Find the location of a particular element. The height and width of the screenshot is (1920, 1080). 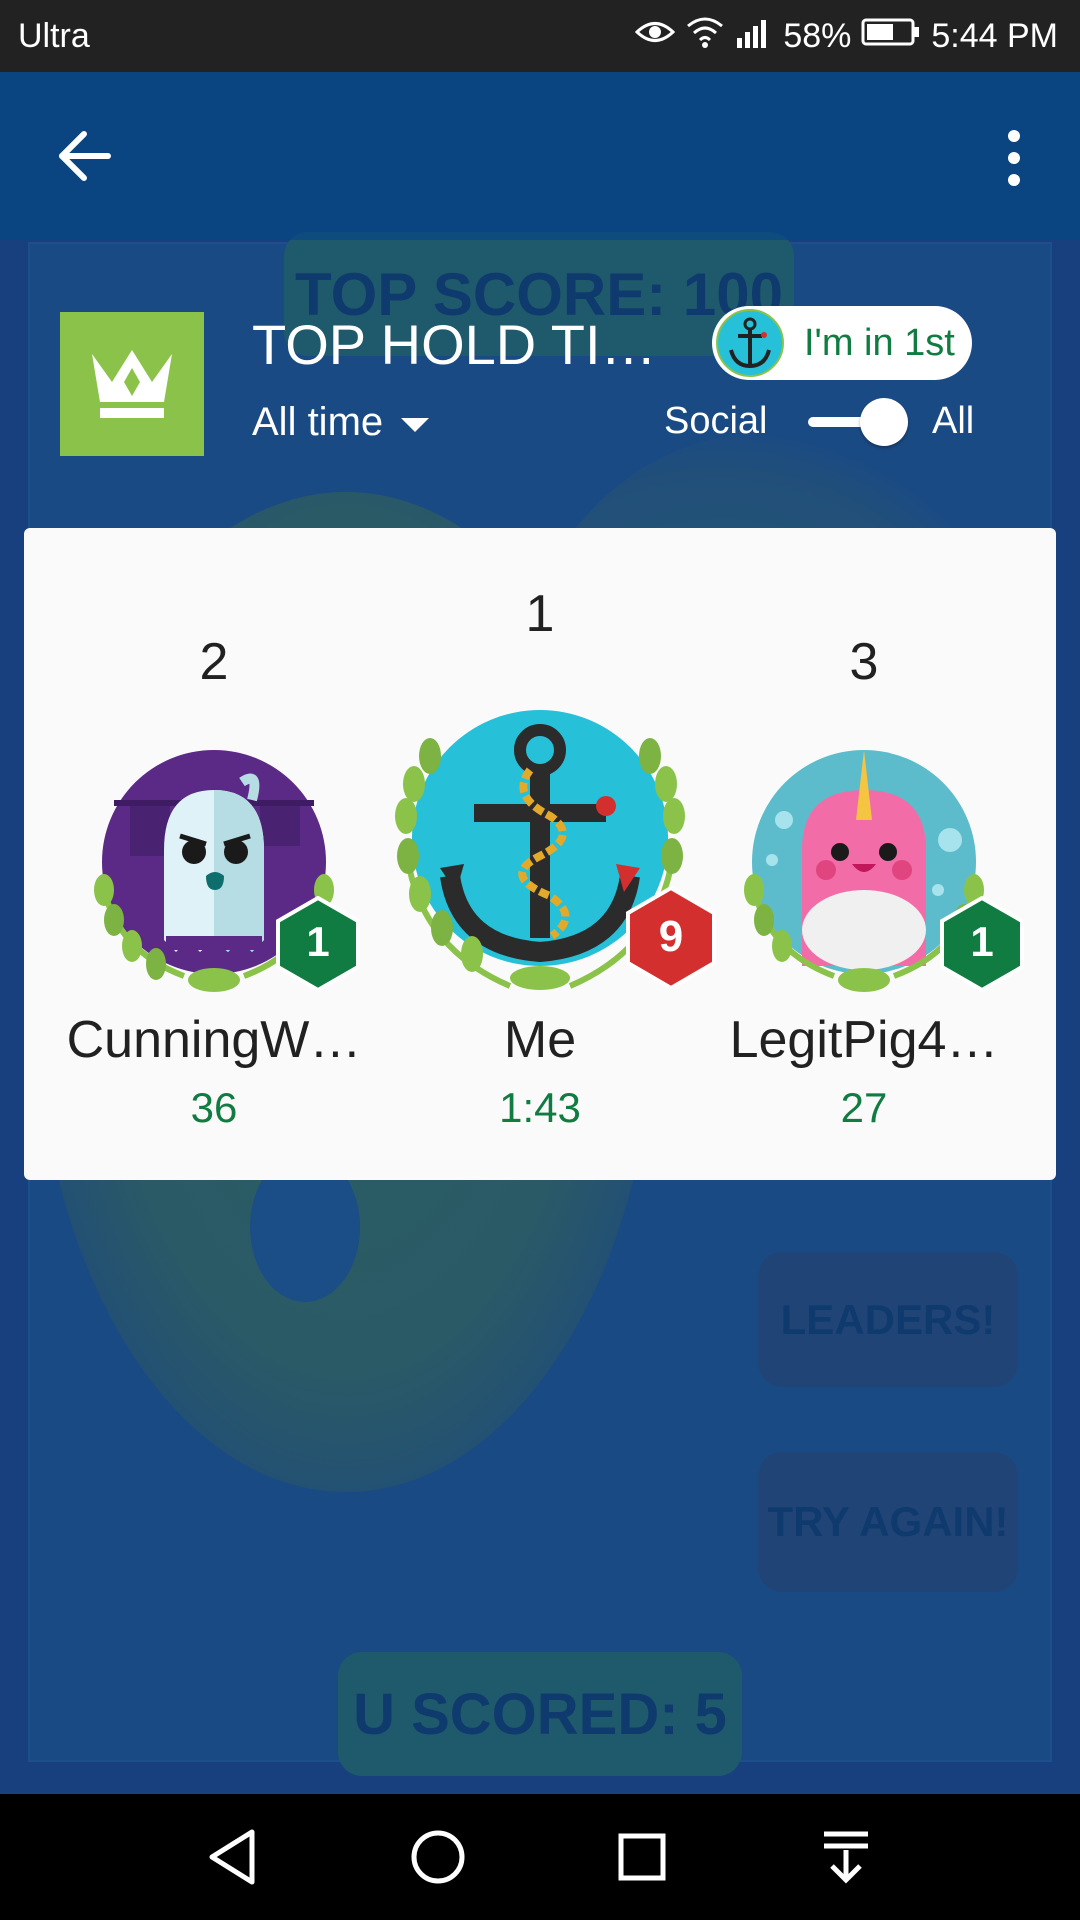

recents-square-icon is located at coordinates (642, 1857).